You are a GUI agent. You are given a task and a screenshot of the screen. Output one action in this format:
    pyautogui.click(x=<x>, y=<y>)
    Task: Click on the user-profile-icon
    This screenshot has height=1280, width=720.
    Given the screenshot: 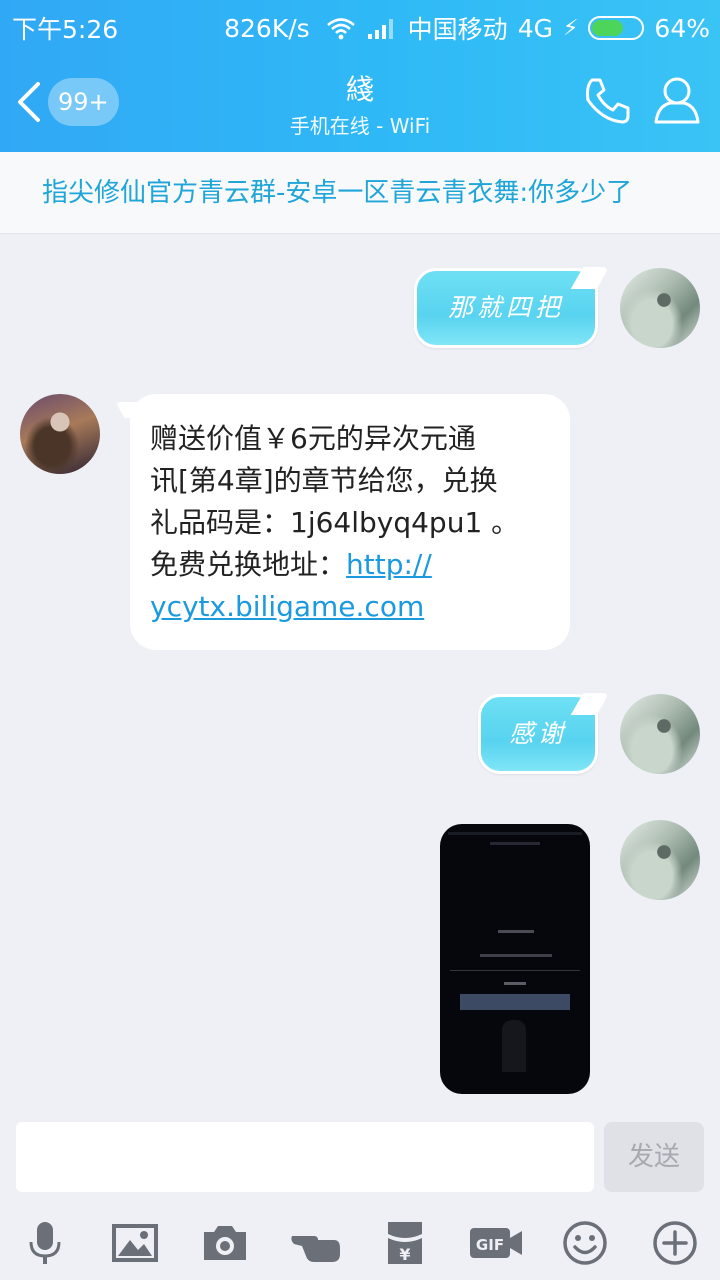 What is the action you would take?
    pyautogui.click(x=677, y=100)
    